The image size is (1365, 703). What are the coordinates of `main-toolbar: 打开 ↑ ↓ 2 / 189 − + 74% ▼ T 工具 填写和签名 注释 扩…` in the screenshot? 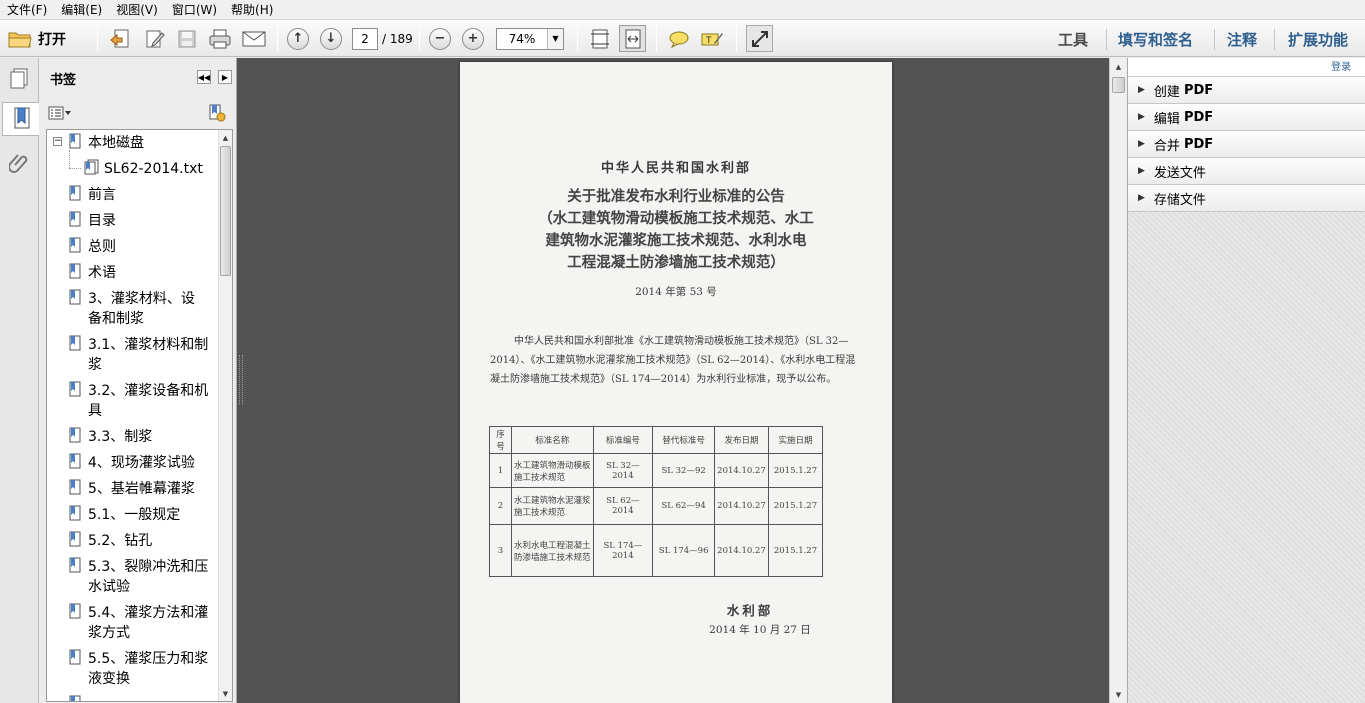 It's located at (682, 38).